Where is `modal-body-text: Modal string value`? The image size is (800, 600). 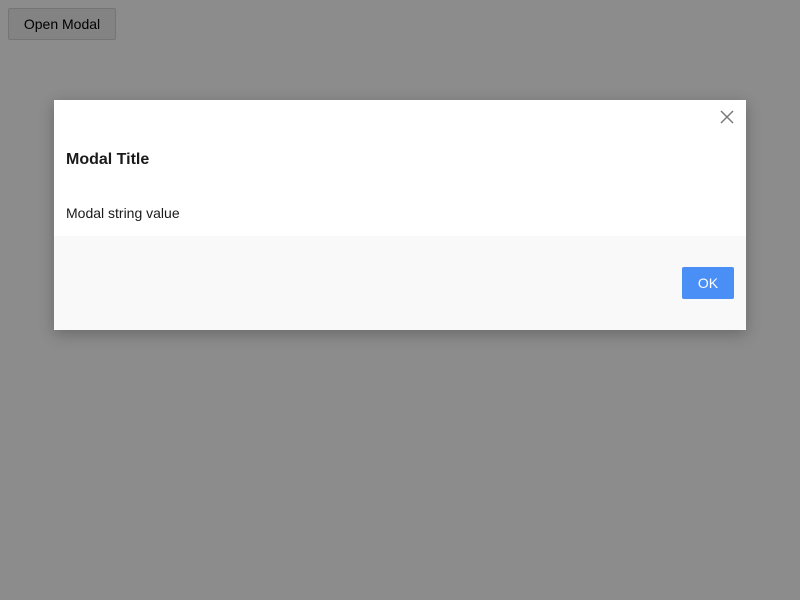
modal-body-text: Modal string value is located at coordinates (123, 213).